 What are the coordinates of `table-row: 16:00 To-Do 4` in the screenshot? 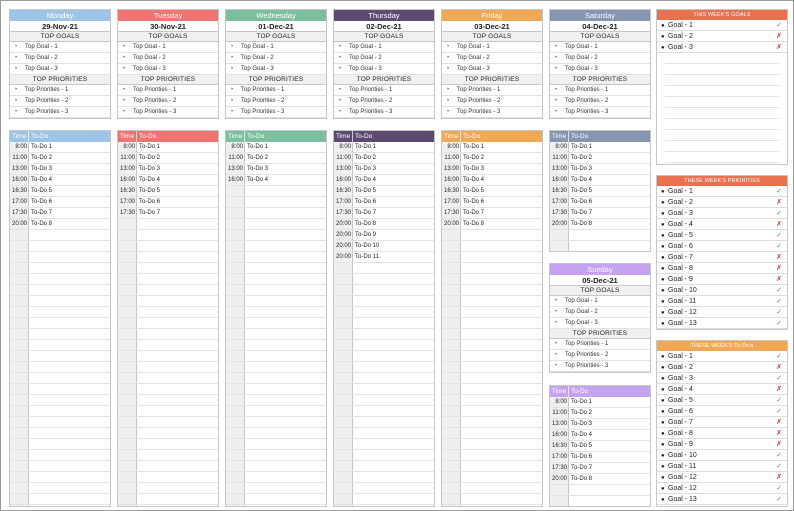 It's located at (168, 180).